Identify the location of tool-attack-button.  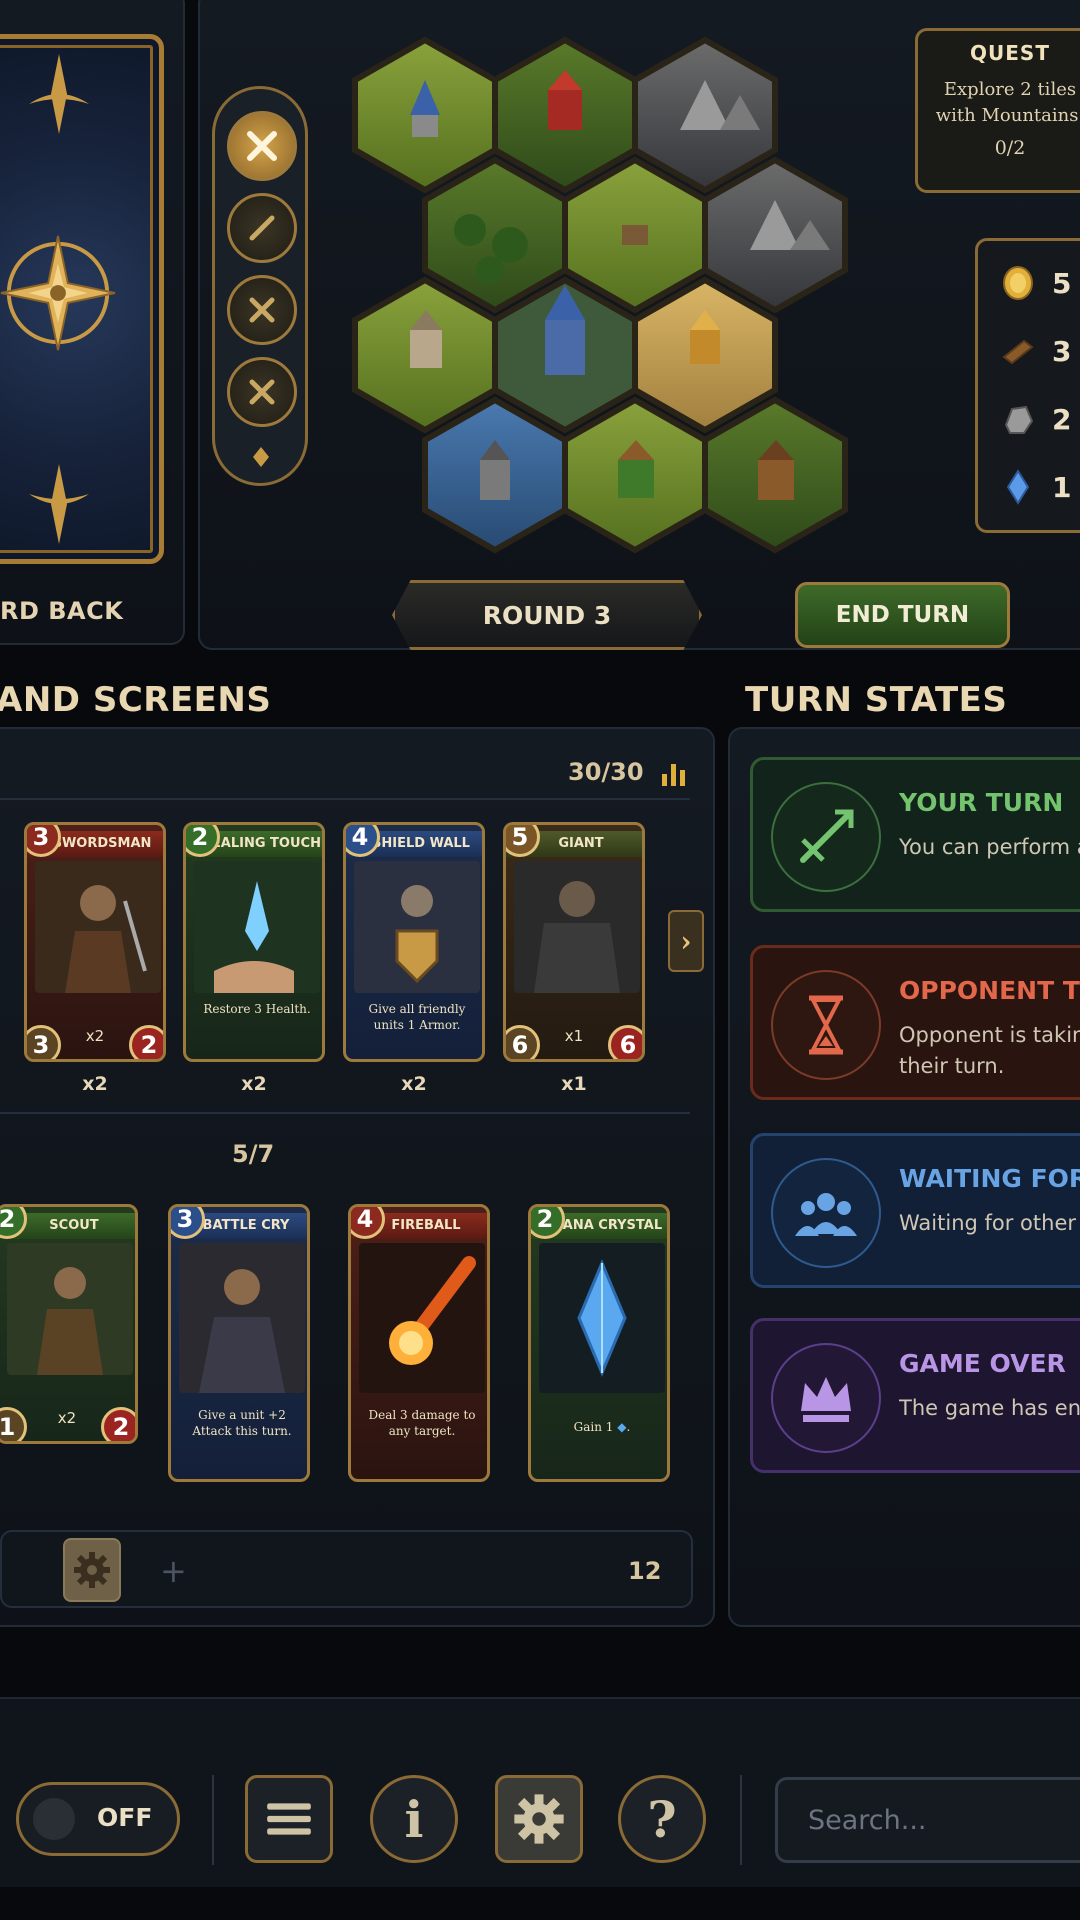
(262, 228).